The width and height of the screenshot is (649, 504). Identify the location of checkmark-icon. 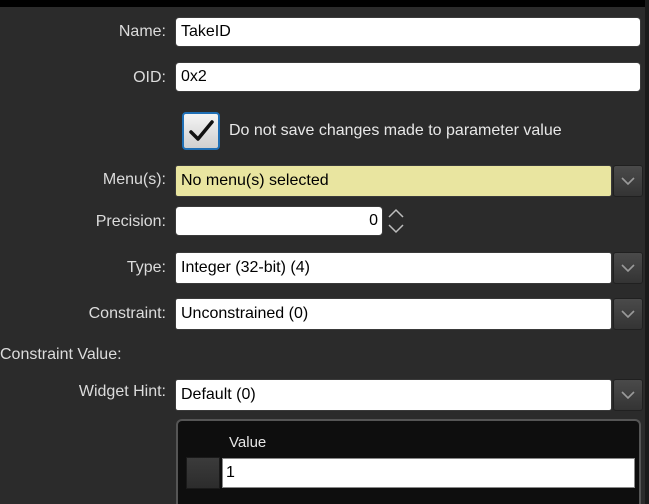
(201, 130).